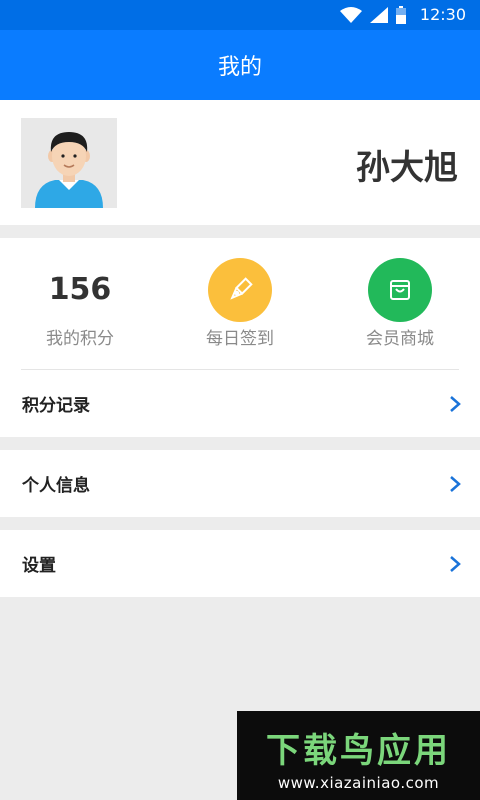 This screenshot has width=480, height=800. I want to click on daily-checkin-button: 每日签到, so click(240, 303).